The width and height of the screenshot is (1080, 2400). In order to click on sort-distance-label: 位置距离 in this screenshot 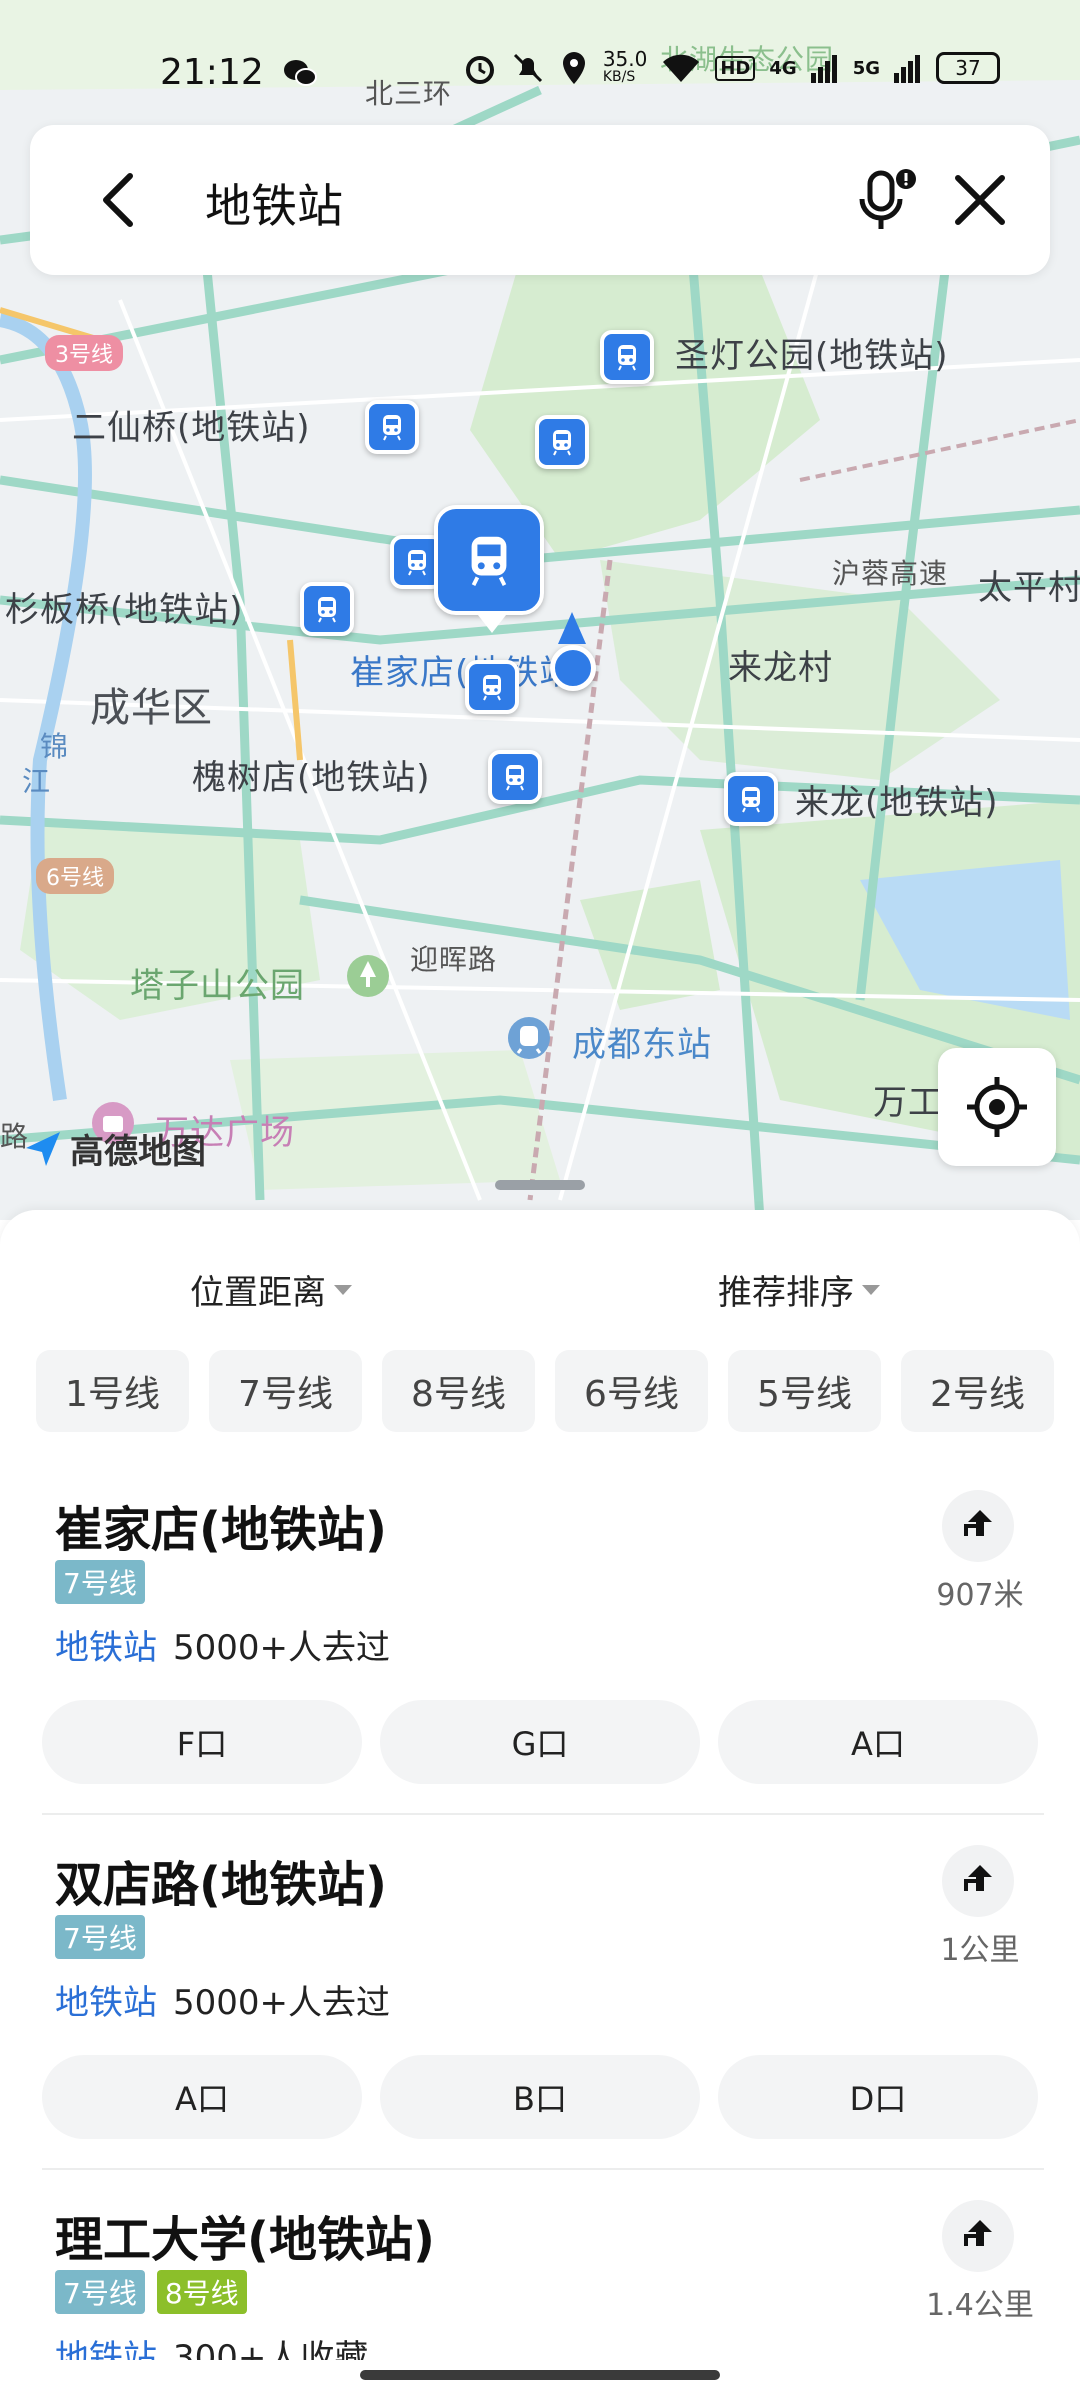, I will do `click(258, 1293)`.